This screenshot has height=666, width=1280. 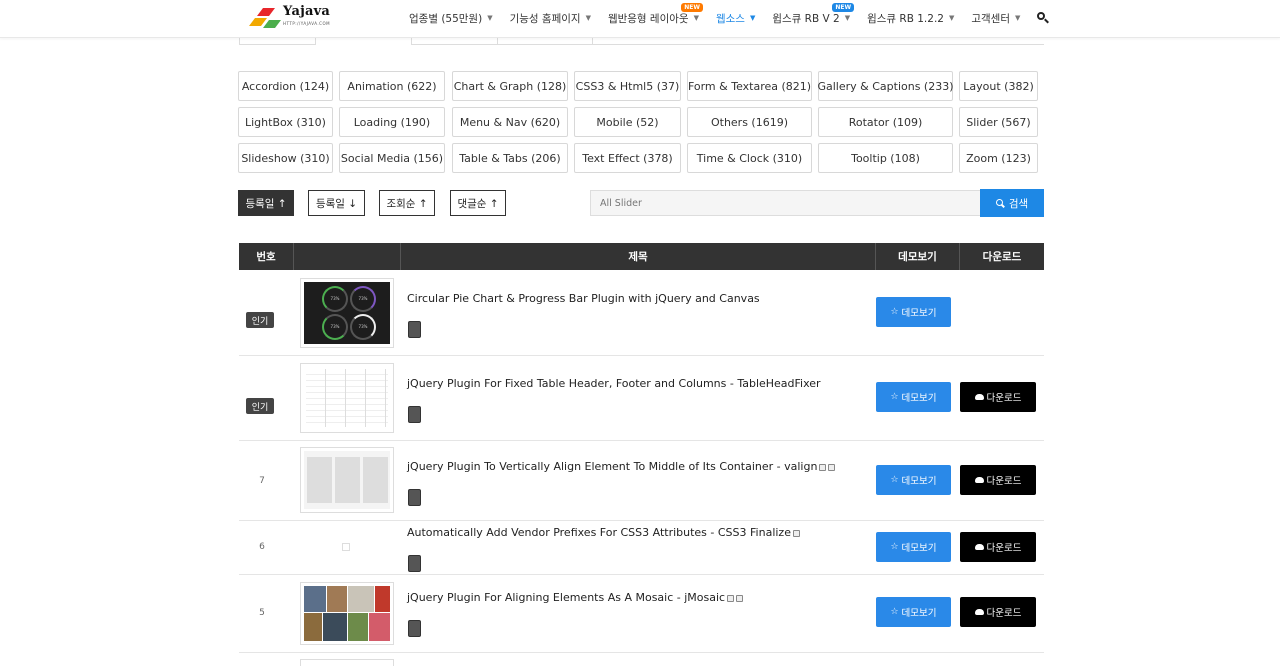 I want to click on category-accordion: Accordion (124), so click(x=285, y=86).